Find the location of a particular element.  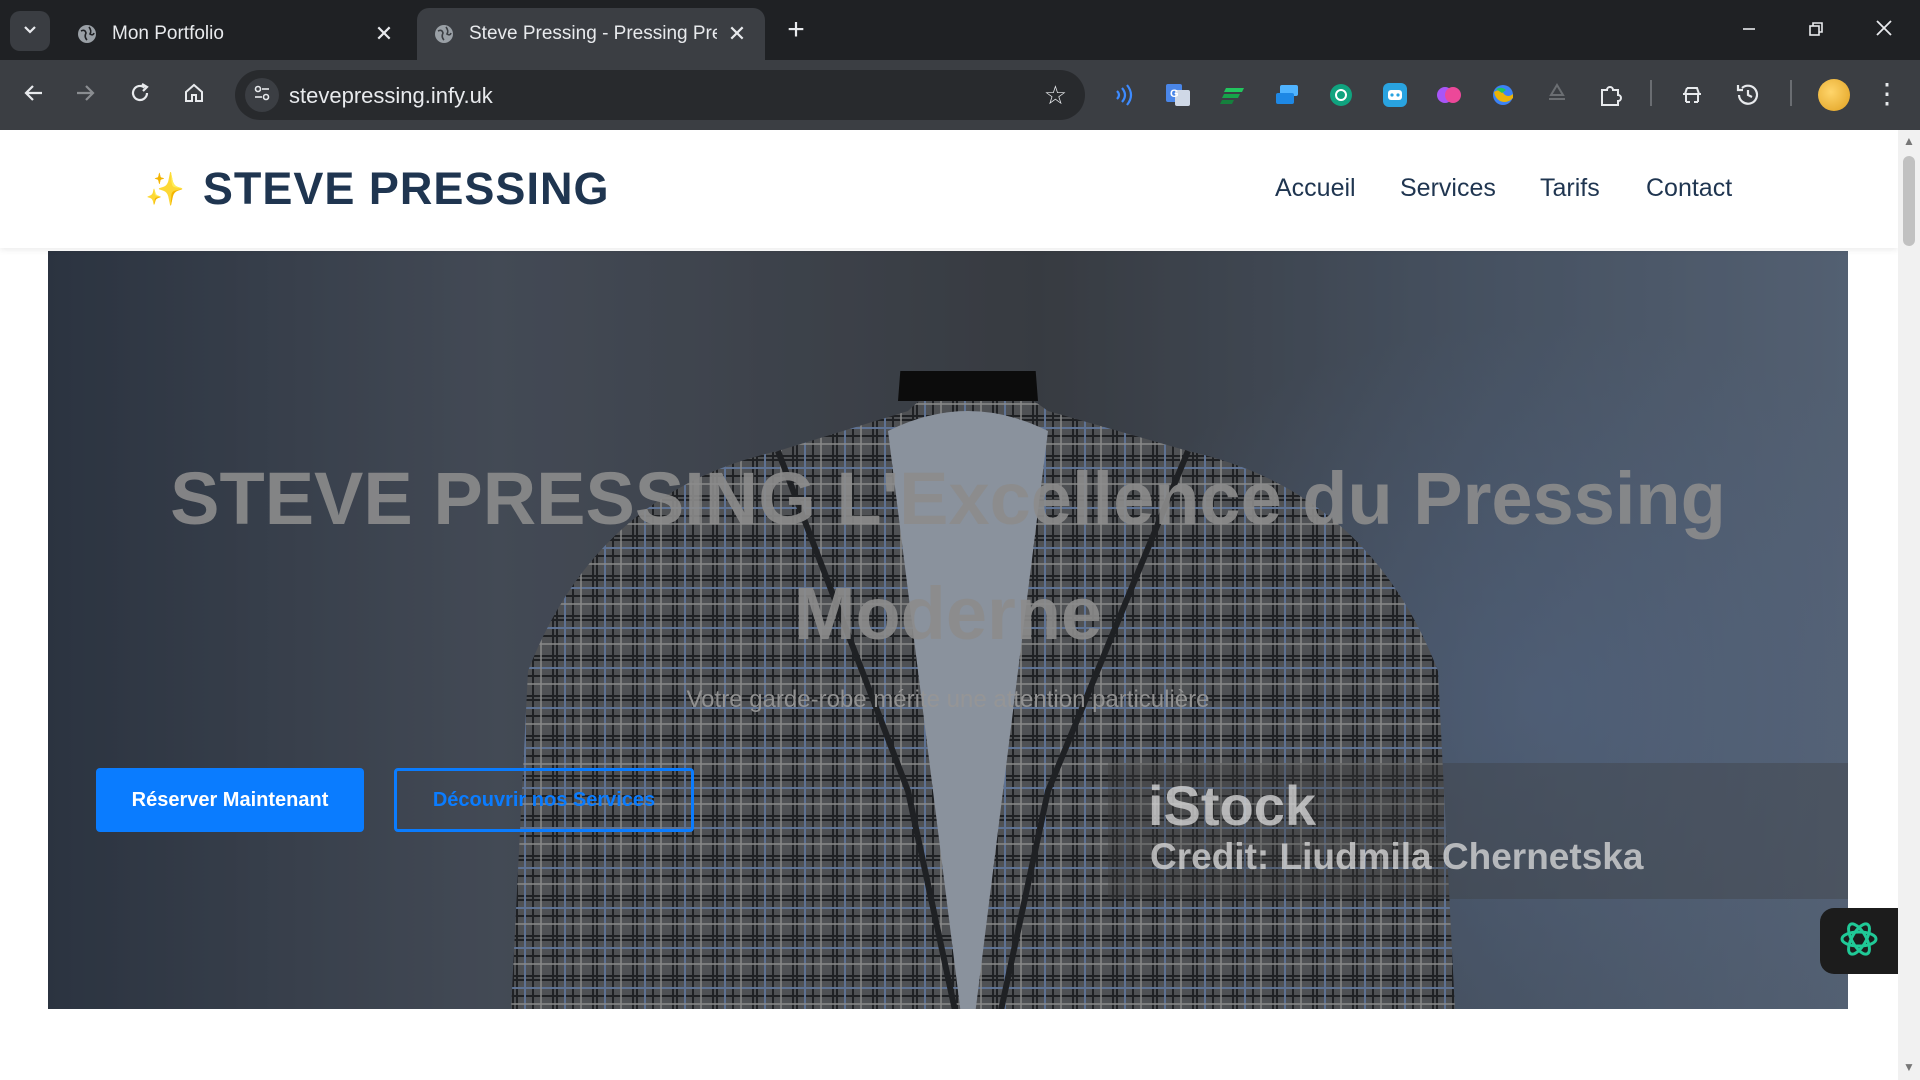

logo-text: STEVE PRESSING is located at coordinates (406, 188).